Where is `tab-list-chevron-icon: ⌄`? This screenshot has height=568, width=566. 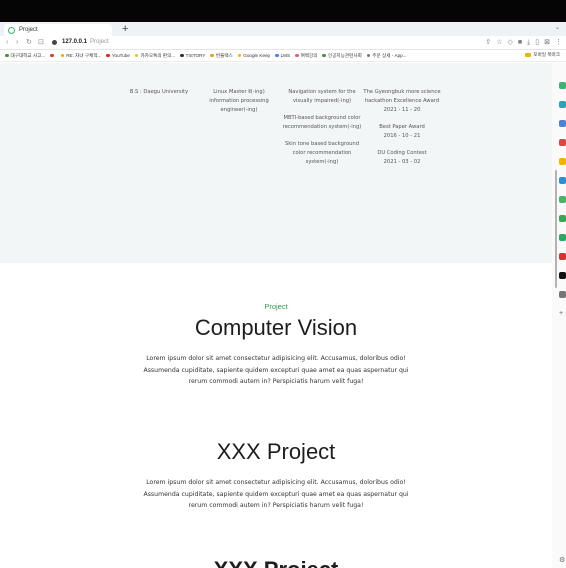 tab-list-chevron-icon: ⌄ is located at coordinates (557, 27).